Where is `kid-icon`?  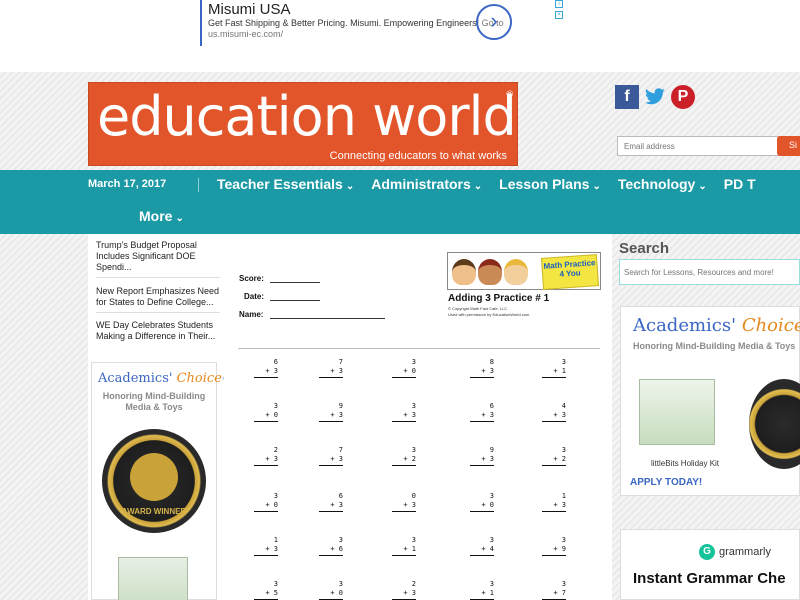
kid-icon is located at coordinates (516, 272).